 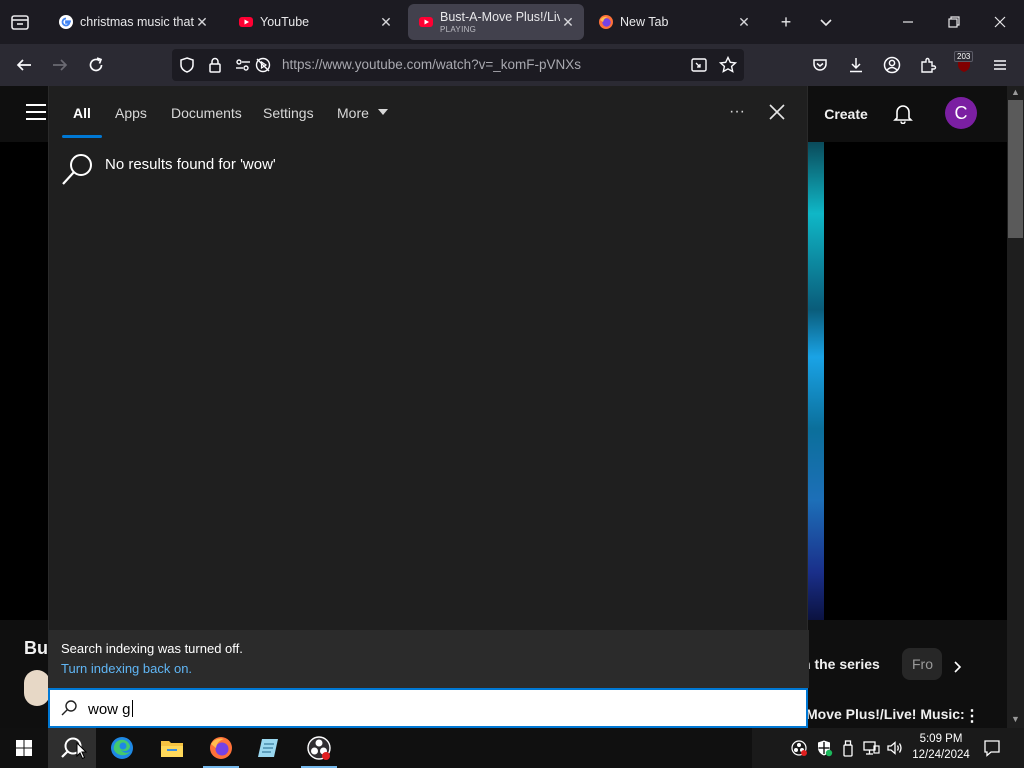 What do you see at coordinates (786, 22) in the screenshot?
I see `new-tab-plus-icon: +` at bounding box center [786, 22].